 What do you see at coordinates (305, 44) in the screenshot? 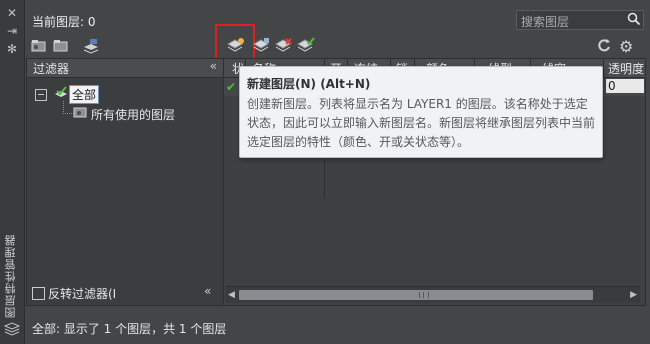
I see `set-current-icon` at bounding box center [305, 44].